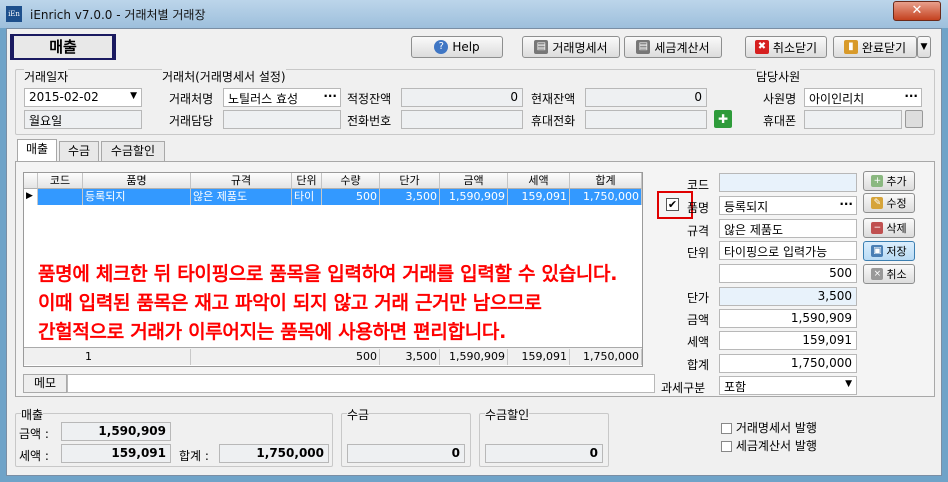 This screenshot has width=948, height=482. I want to click on col-name: 품명, so click(137, 181).